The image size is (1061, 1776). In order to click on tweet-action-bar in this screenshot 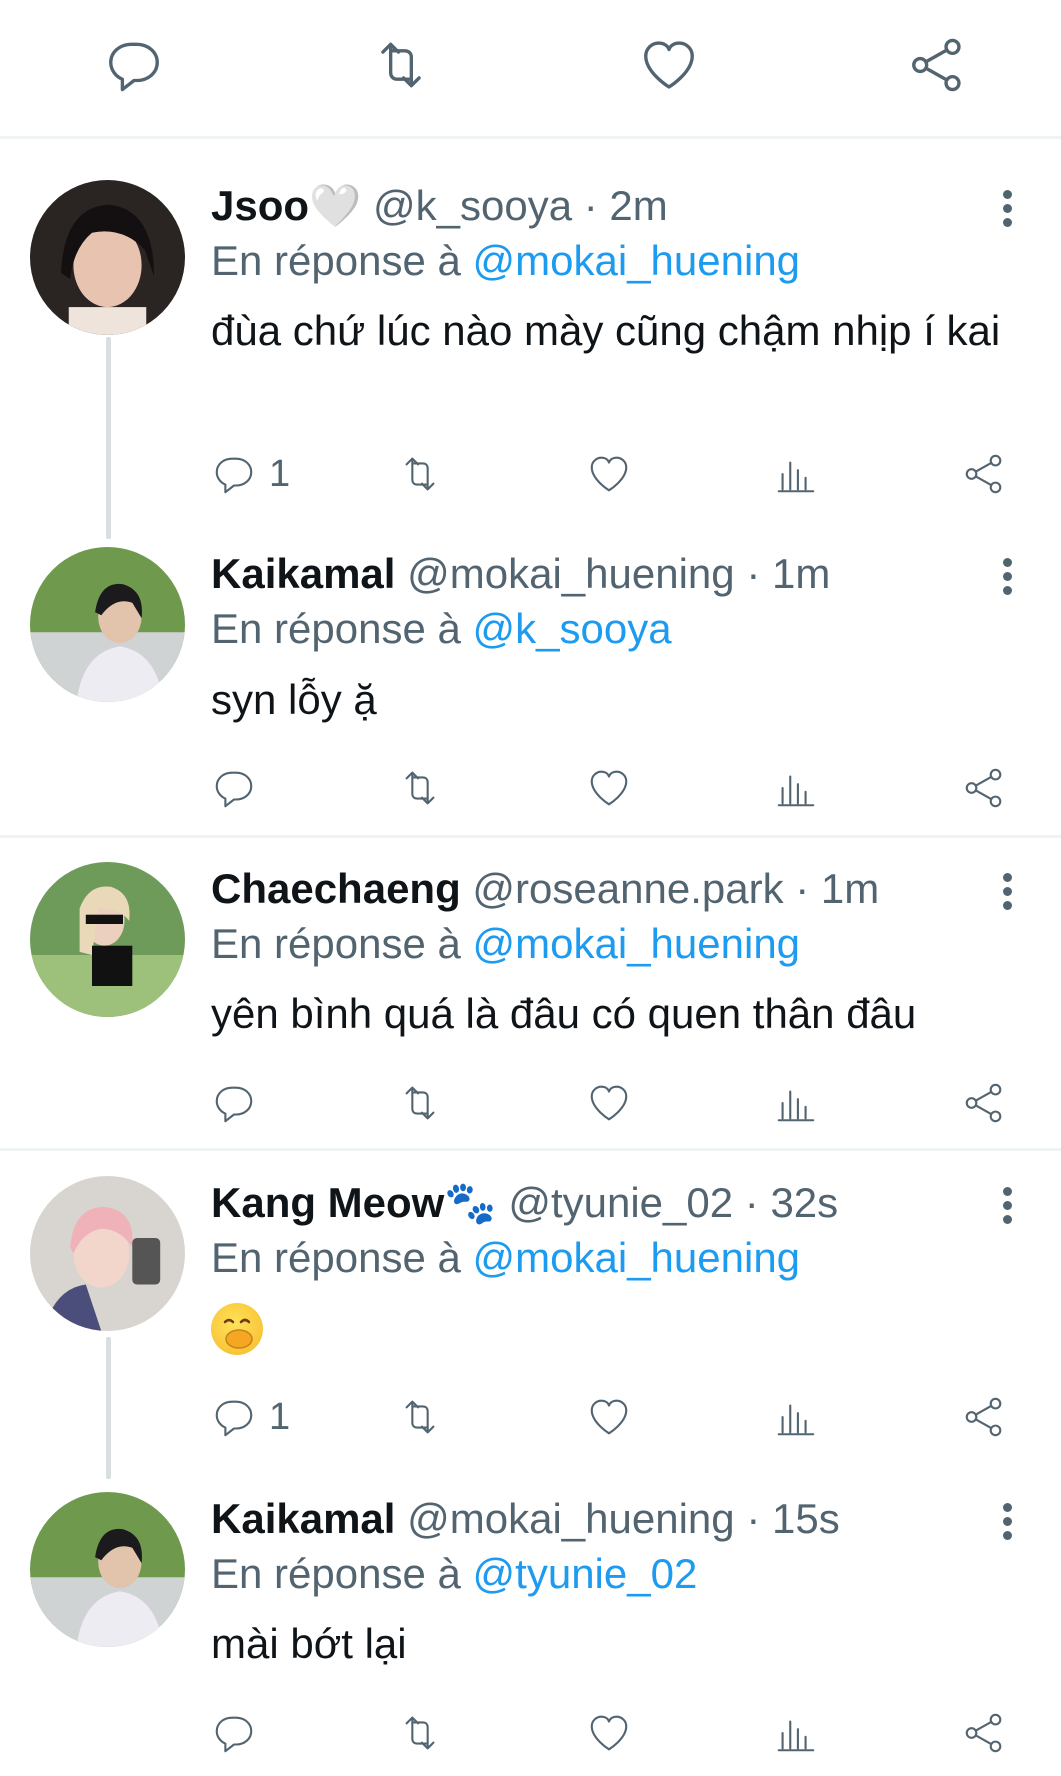, I will do `click(530, 69)`.